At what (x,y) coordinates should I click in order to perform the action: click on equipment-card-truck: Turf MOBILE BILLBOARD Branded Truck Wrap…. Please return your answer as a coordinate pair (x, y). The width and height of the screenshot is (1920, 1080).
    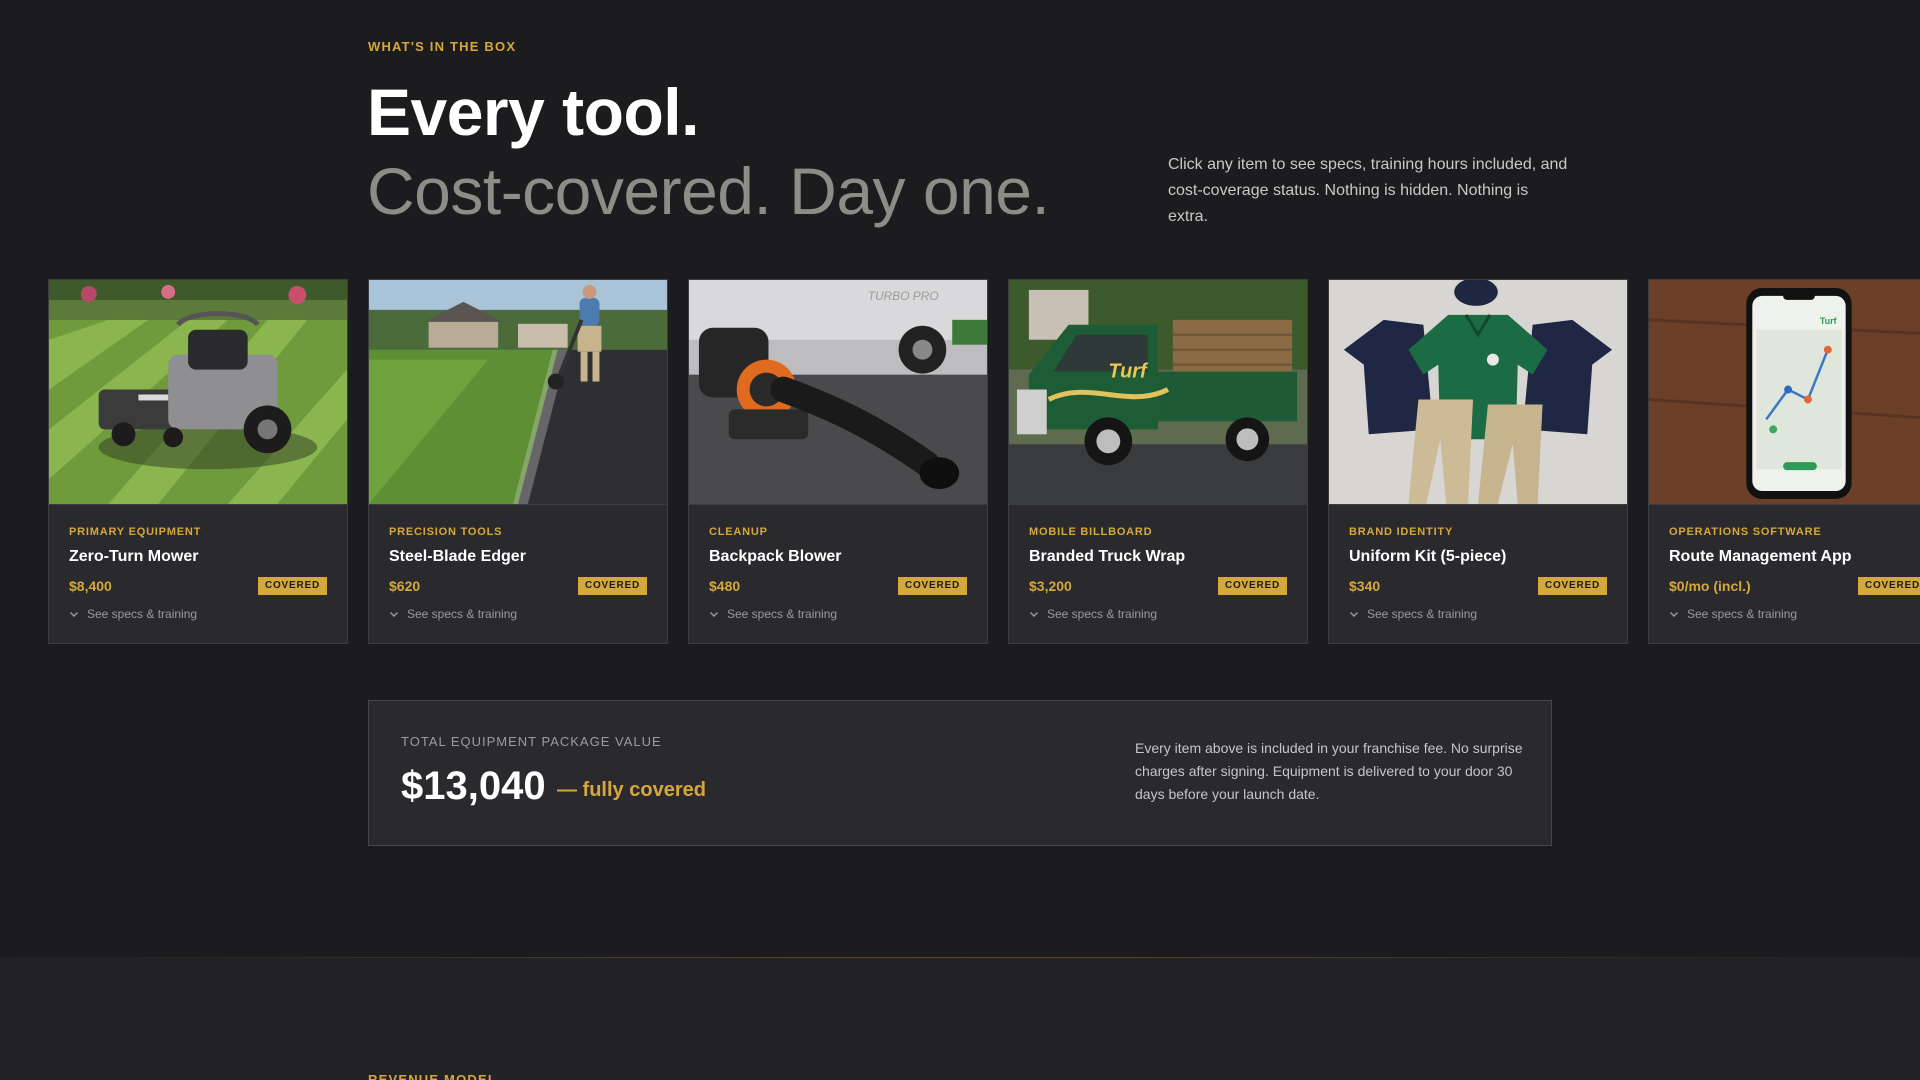
    Looking at the image, I should click on (1158, 461).